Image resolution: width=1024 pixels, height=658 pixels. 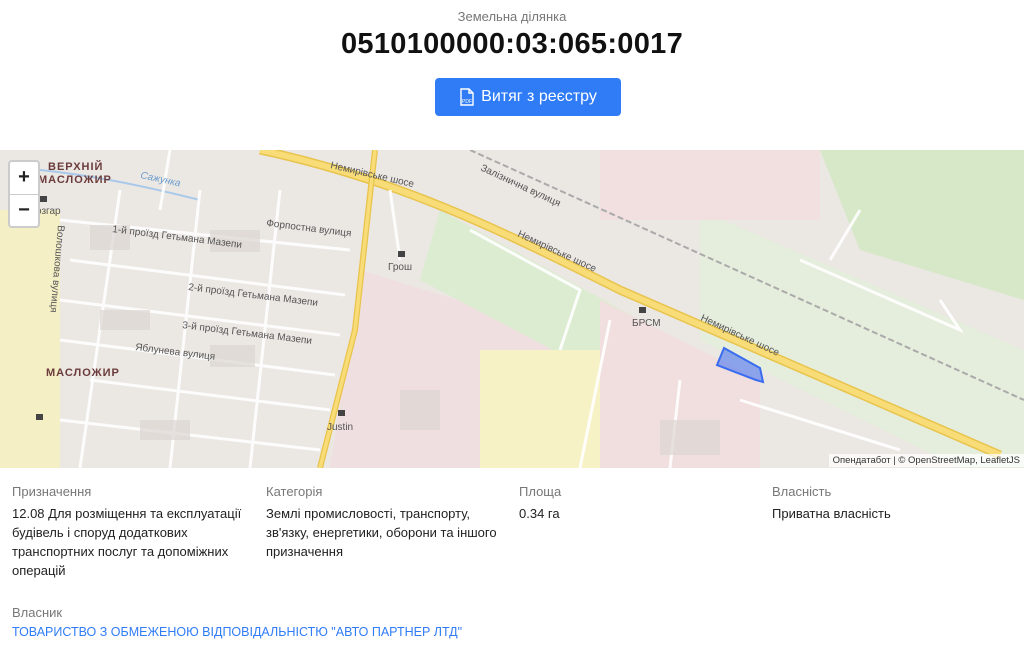 I want to click on map-label-poi2: БРСМ, so click(x=646, y=323).